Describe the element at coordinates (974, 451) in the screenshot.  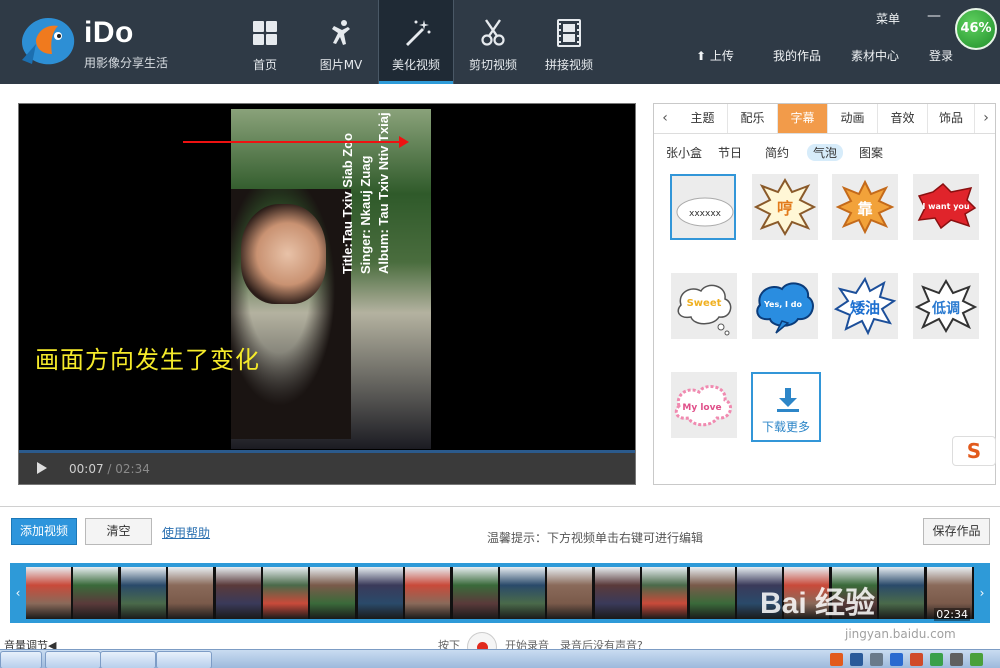
I see `sogou-ime-icon: S` at that location.